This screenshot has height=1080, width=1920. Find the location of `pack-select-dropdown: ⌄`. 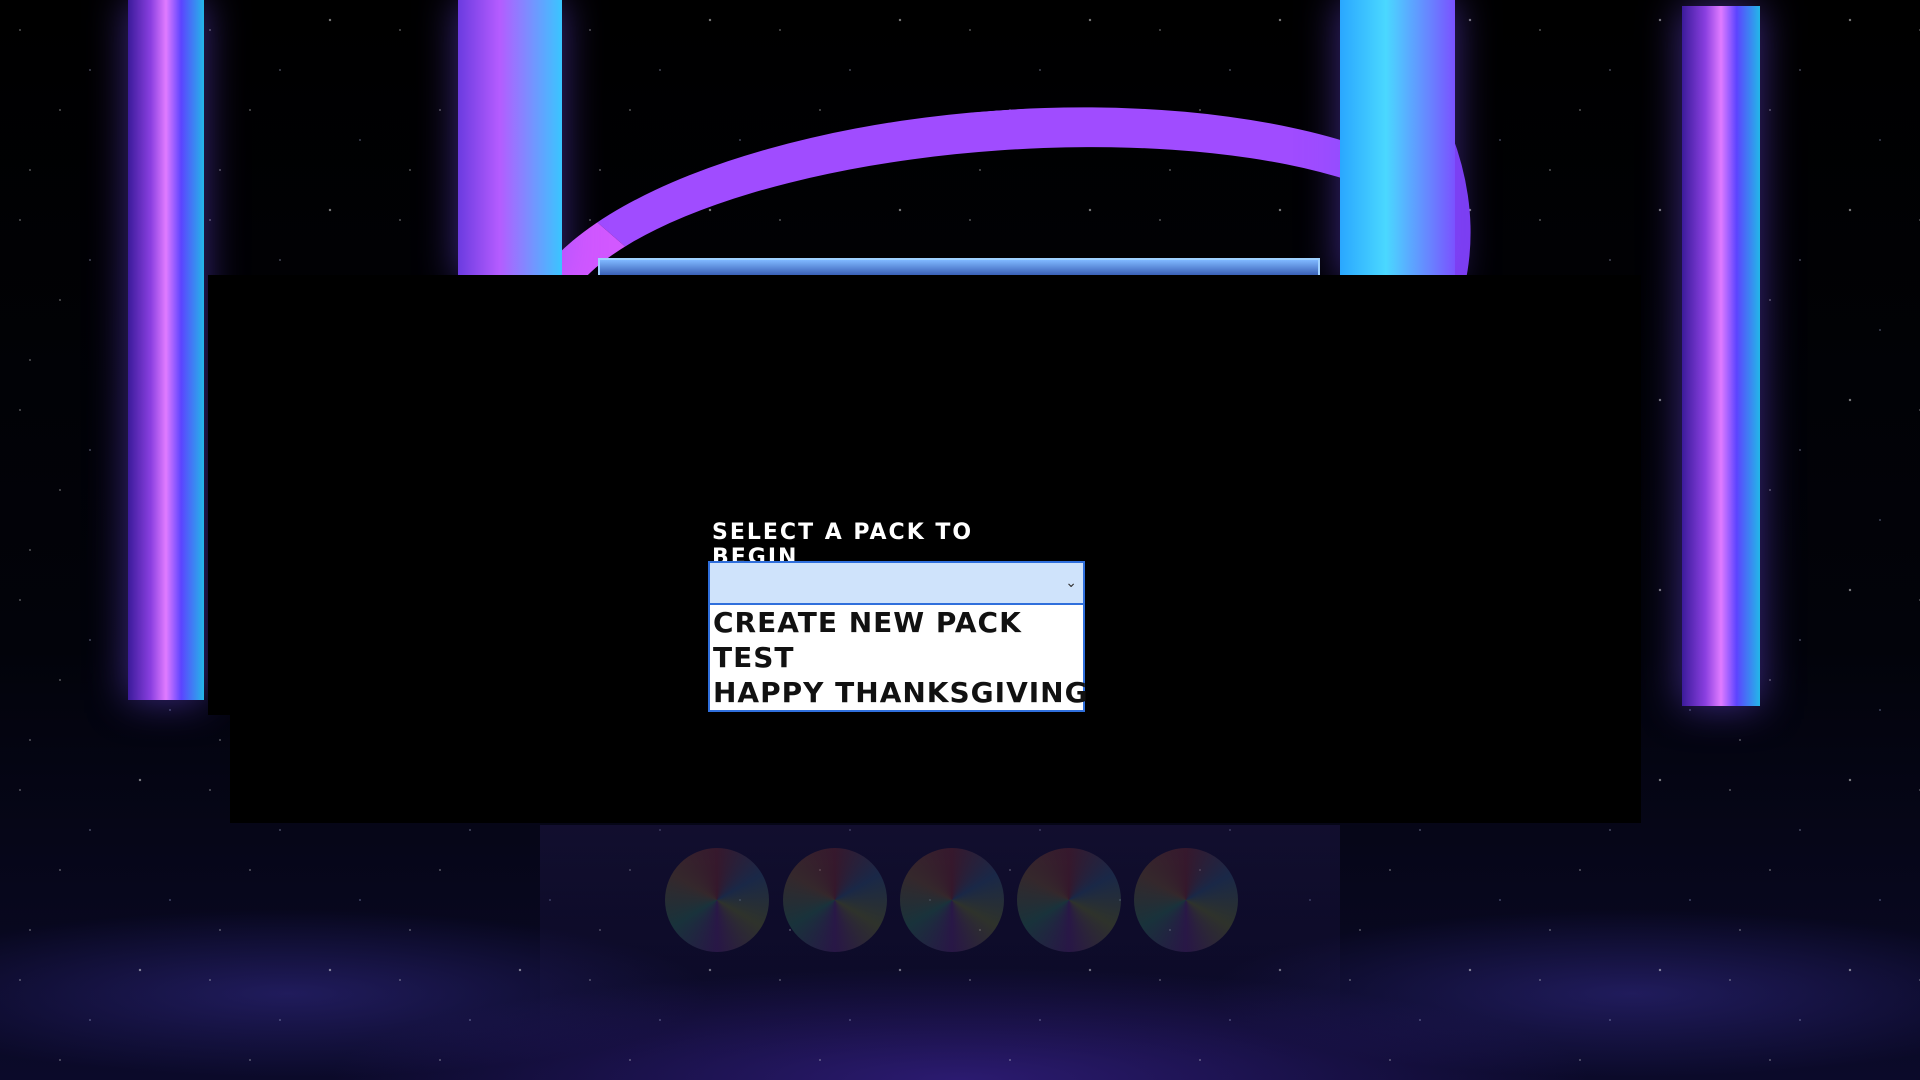

pack-select-dropdown: ⌄ is located at coordinates (896, 583).